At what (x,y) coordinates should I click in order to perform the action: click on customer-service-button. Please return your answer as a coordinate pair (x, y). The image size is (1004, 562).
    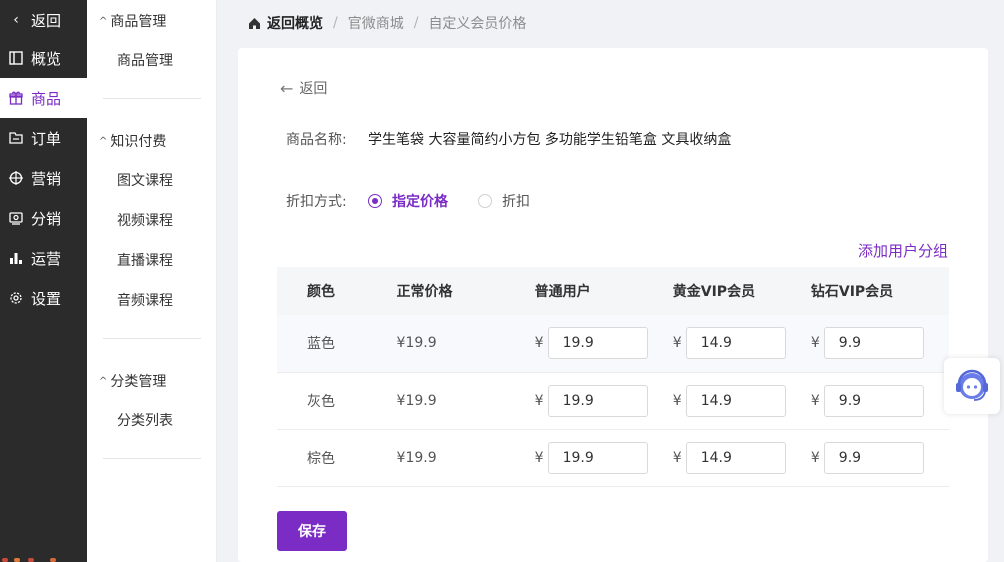
    Looking at the image, I should click on (972, 386).